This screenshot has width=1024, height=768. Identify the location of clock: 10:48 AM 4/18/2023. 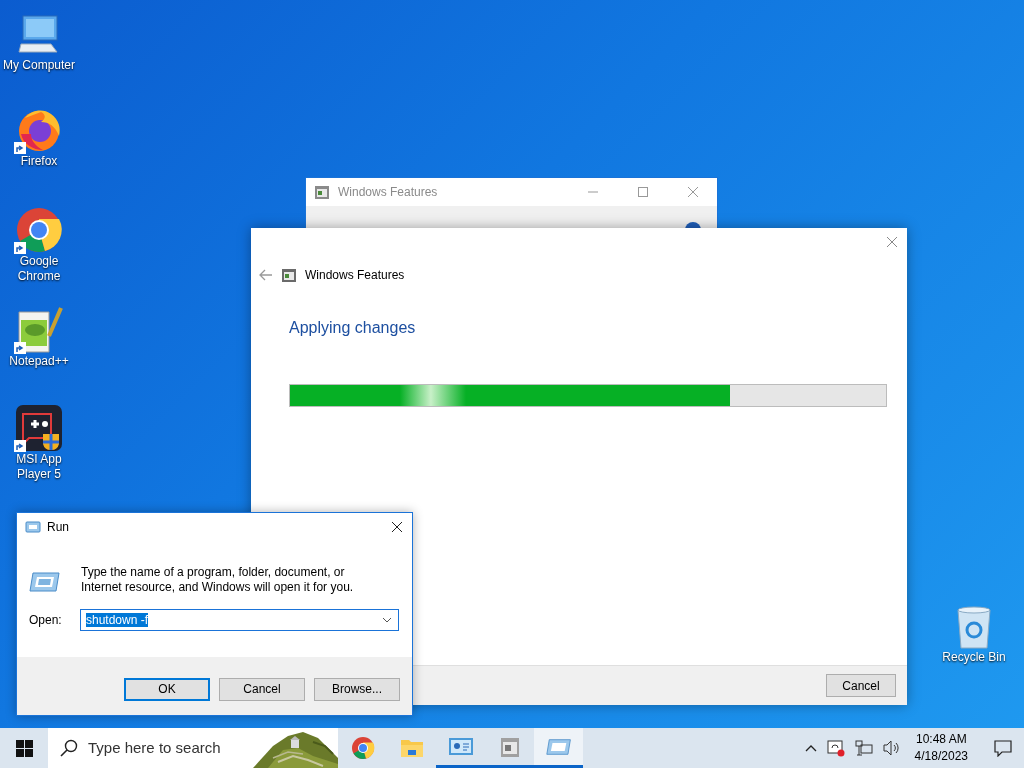
(941, 748).